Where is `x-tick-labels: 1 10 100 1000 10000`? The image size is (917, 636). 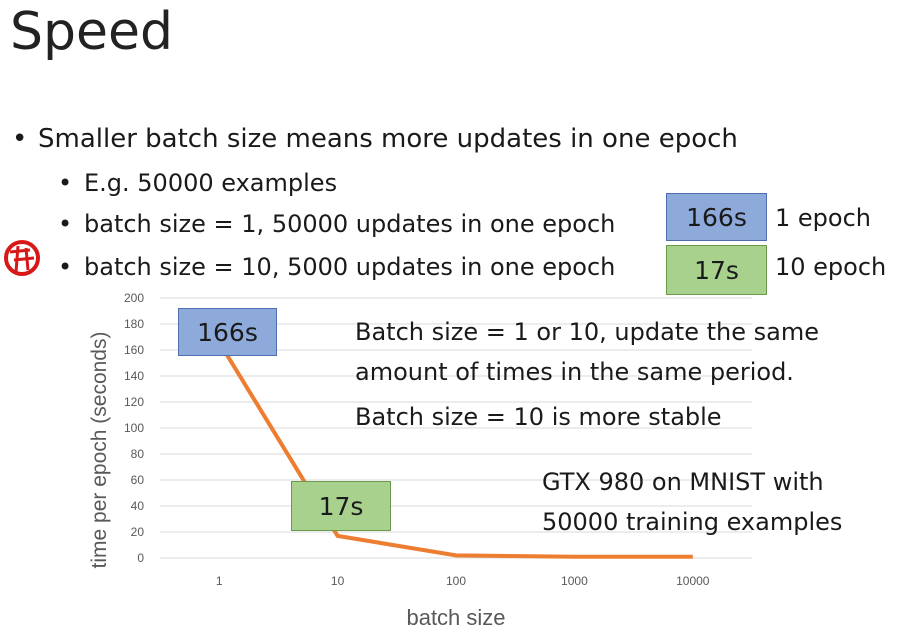 x-tick-labels: 1 10 100 1000 10000 is located at coordinates (463, 581).